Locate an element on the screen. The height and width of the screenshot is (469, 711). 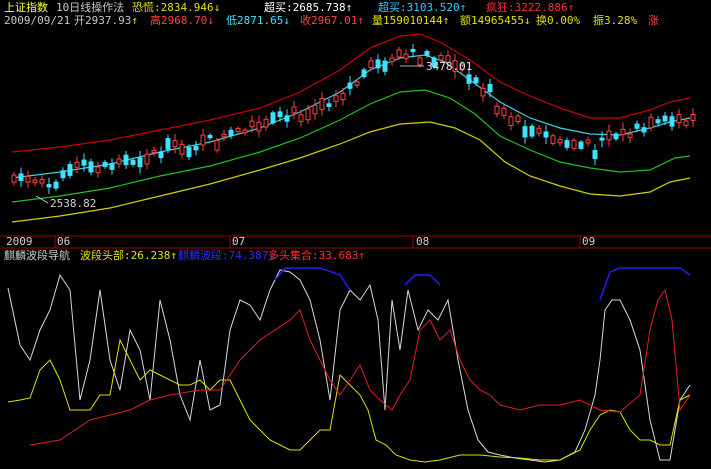
amount-value: 14965455 is located at coordinates (497, 20).